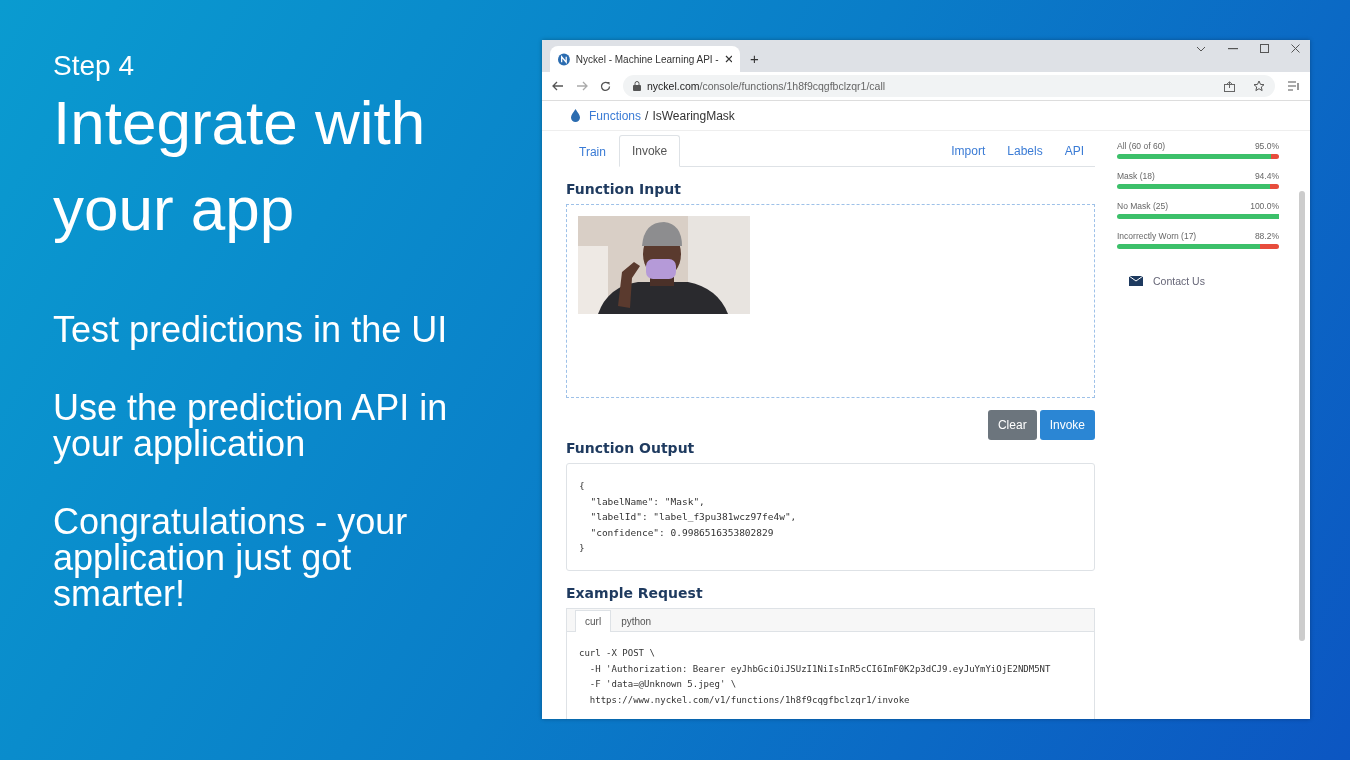  What do you see at coordinates (251, 330) in the screenshot?
I see `slide-point: Test predictions in the UI` at bounding box center [251, 330].